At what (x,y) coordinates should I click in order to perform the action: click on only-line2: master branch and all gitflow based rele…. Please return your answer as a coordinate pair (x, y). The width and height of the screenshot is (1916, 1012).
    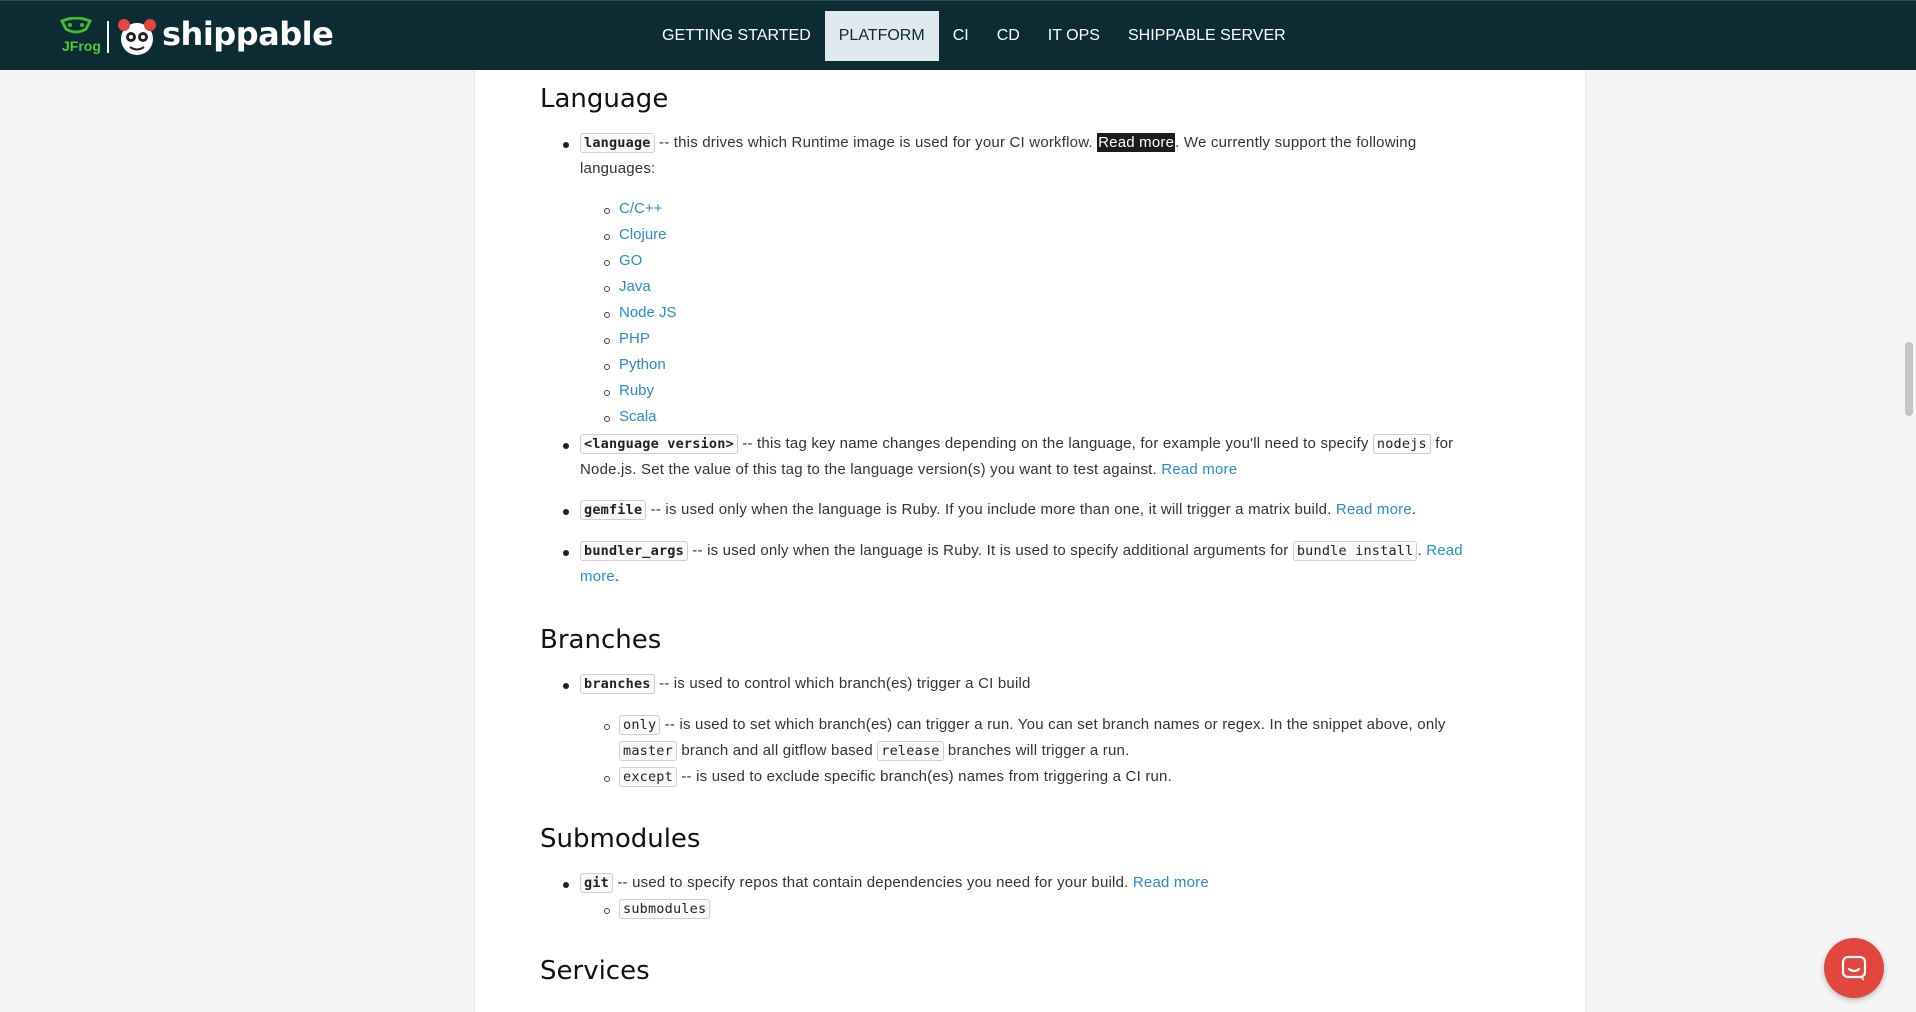
    Looking at the image, I should click on (874, 751).